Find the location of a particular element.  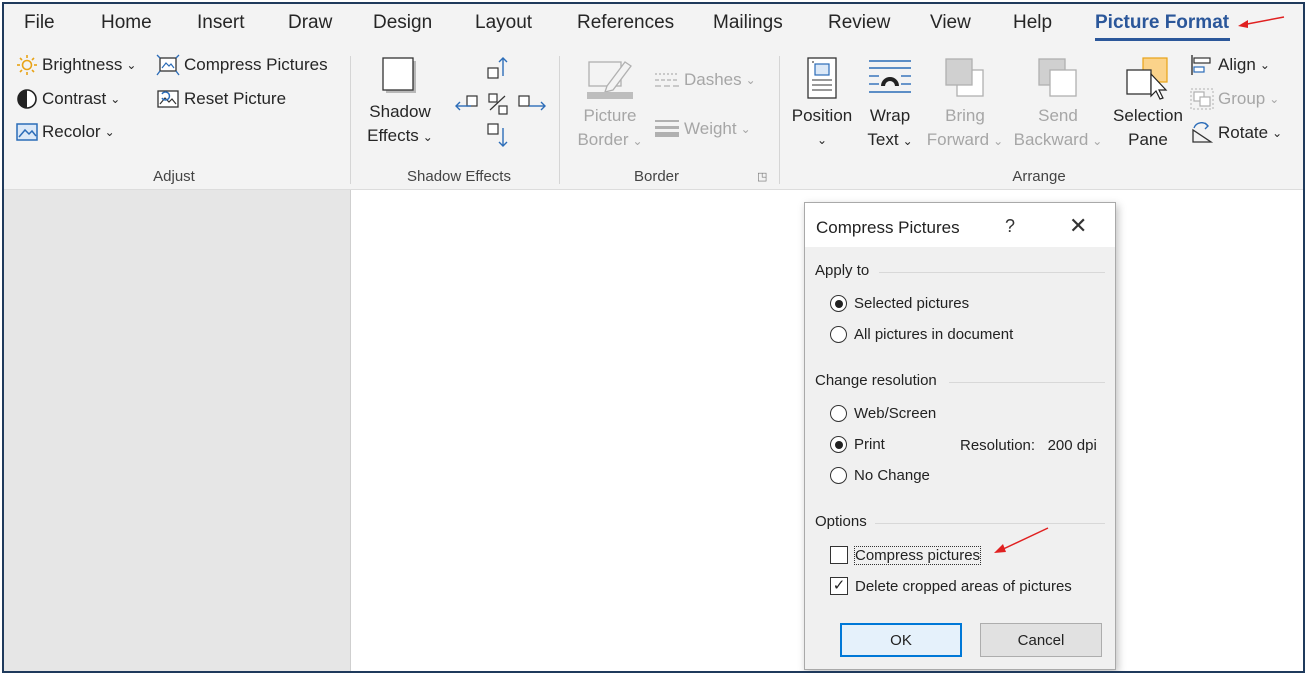

send-backward-label-1: Send is located at coordinates (1058, 115).